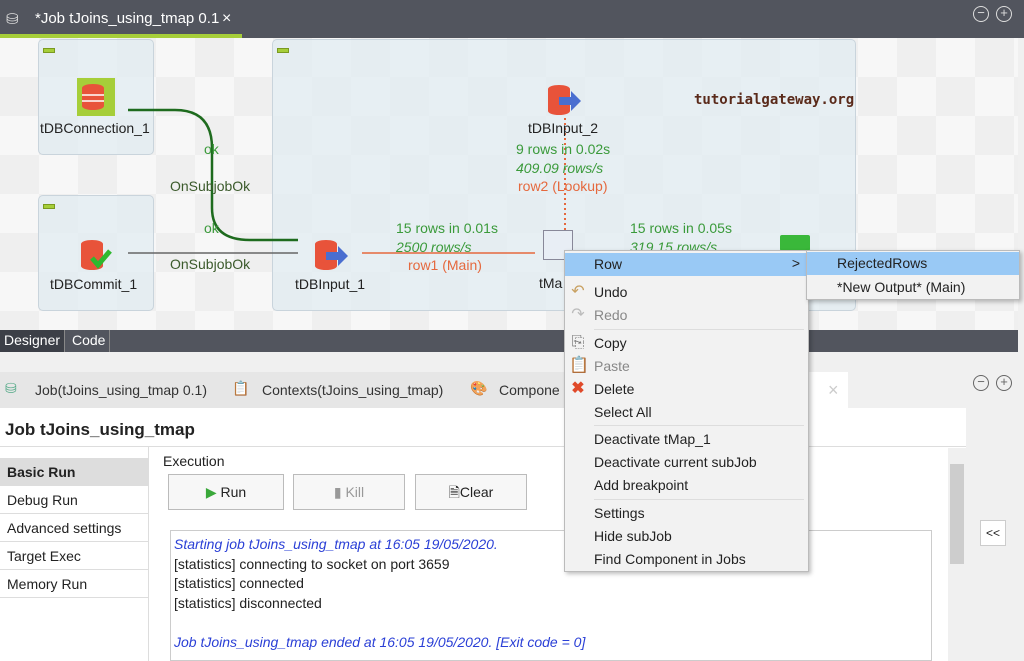 Image resolution: width=1024 pixels, height=661 pixels. I want to click on tab-component: Compone, so click(529, 390).